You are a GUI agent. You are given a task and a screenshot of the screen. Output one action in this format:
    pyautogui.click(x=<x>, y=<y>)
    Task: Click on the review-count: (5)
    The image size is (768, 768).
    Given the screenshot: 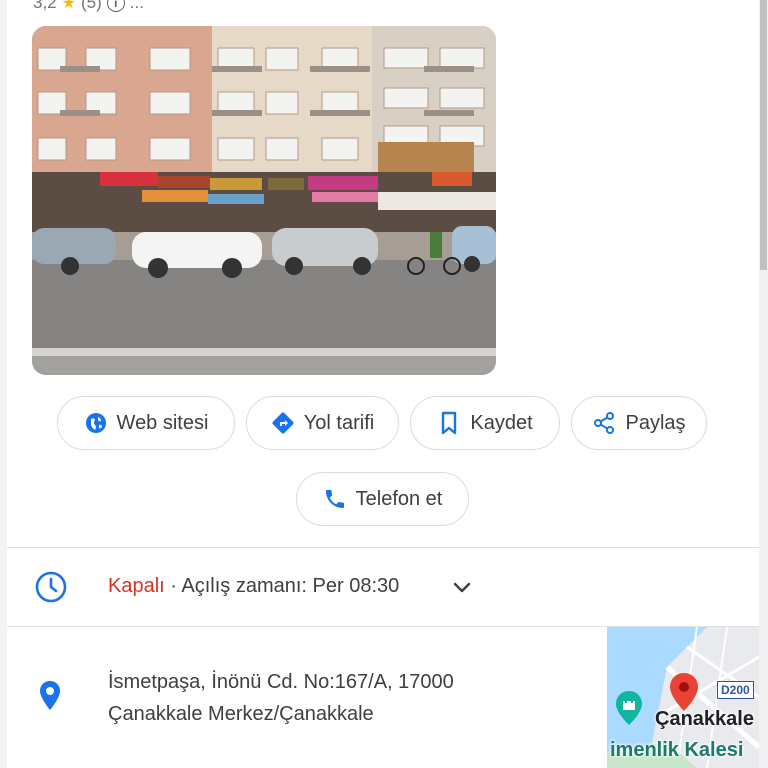 What is the action you would take?
    pyautogui.click(x=91, y=6)
    